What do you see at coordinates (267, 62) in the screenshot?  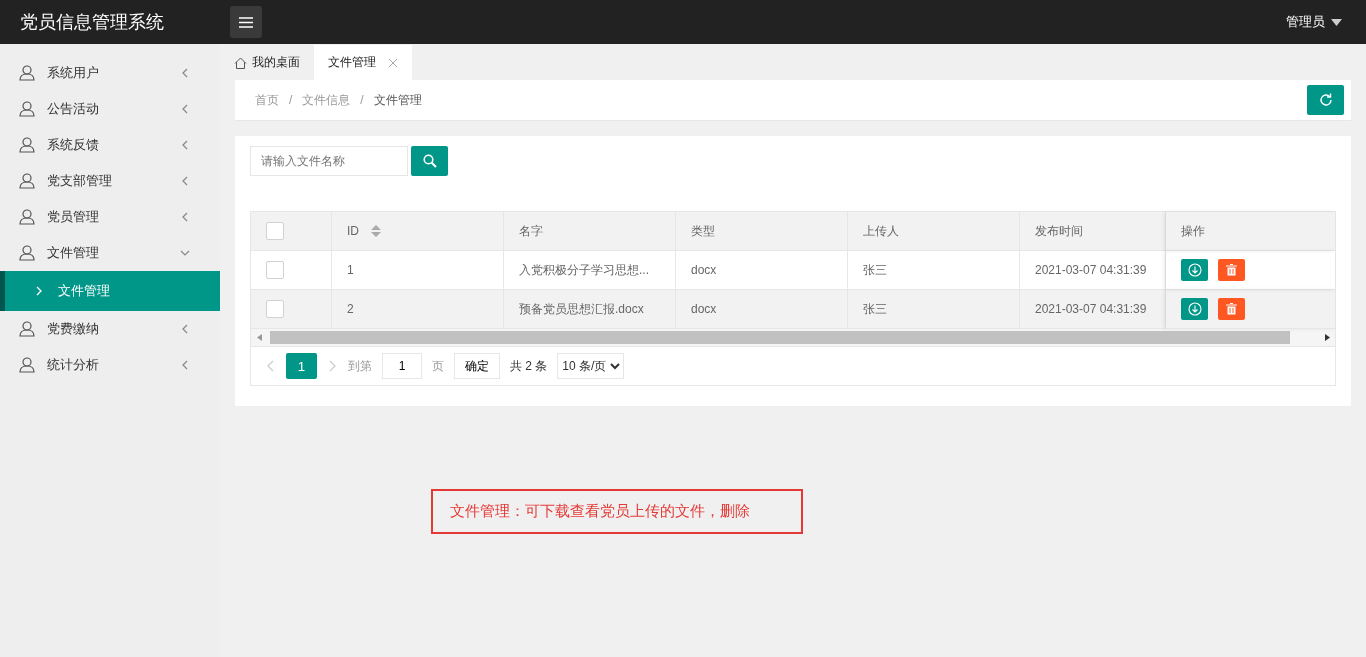 I see `tab: 我的桌面` at bounding box center [267, 62].